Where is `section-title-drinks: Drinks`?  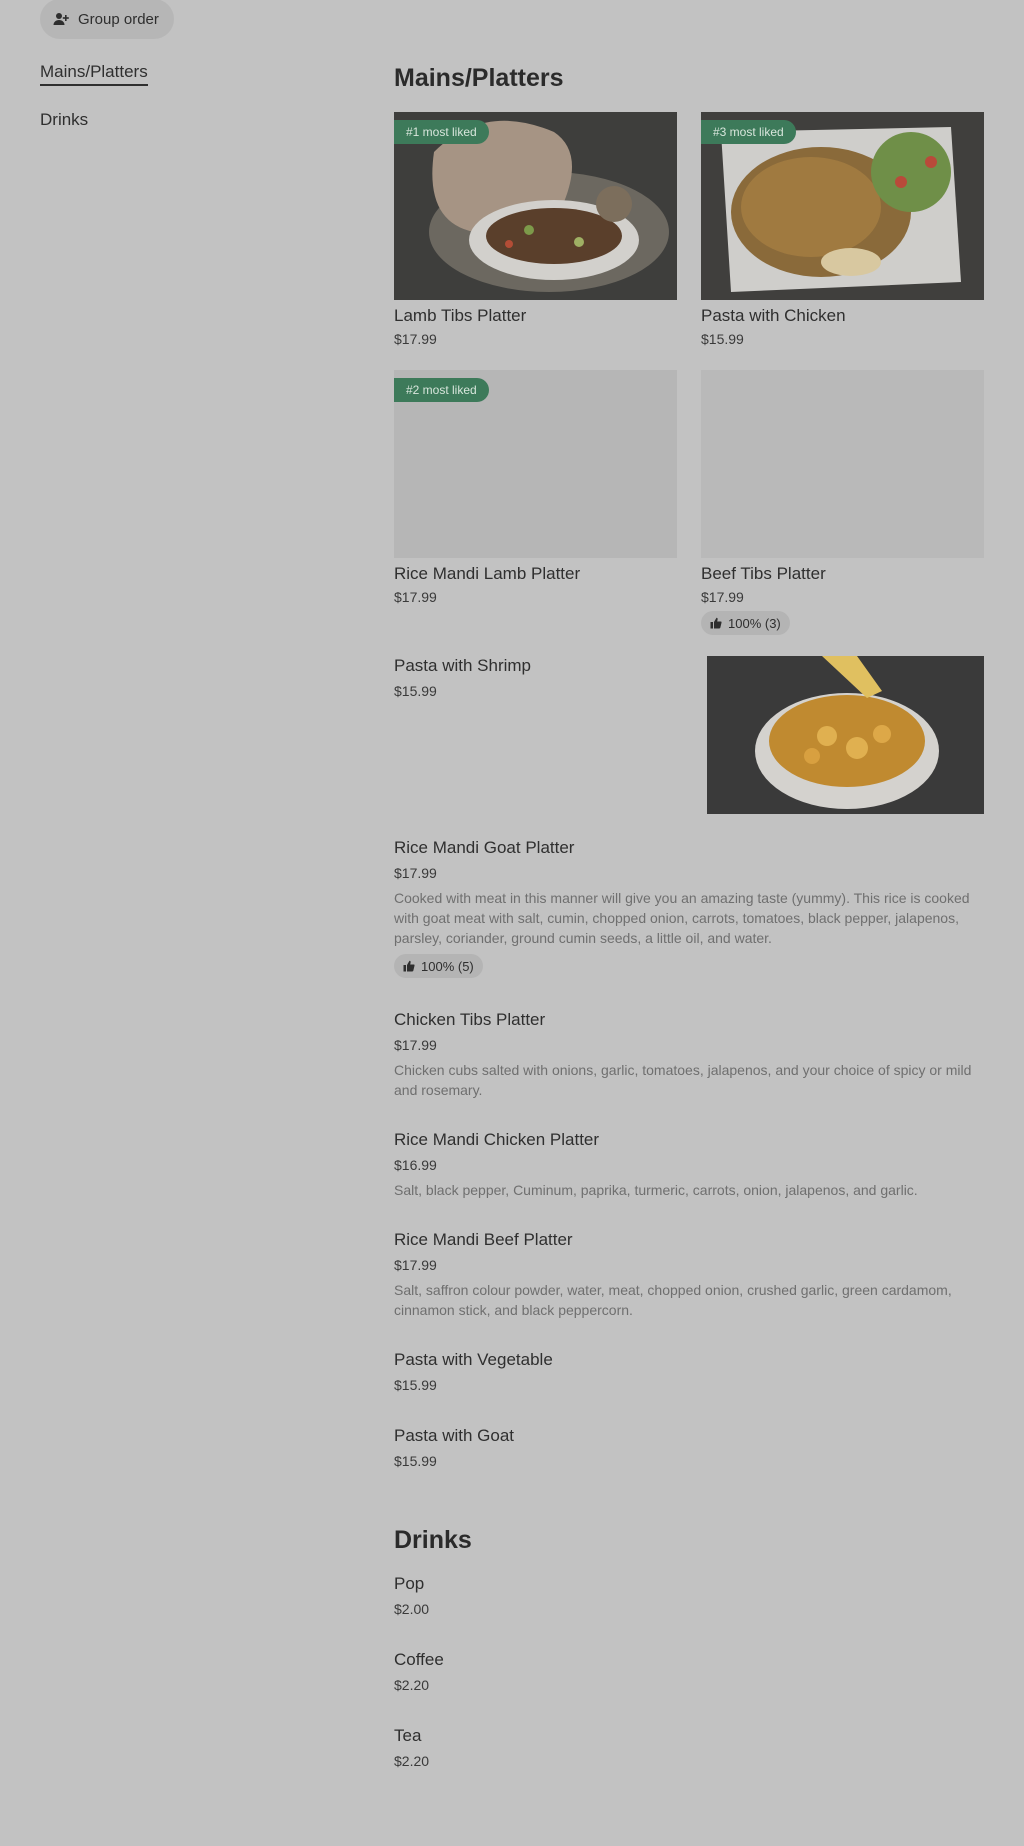 section-title-drinks: Drinks is located at coordinates (433, 1540).